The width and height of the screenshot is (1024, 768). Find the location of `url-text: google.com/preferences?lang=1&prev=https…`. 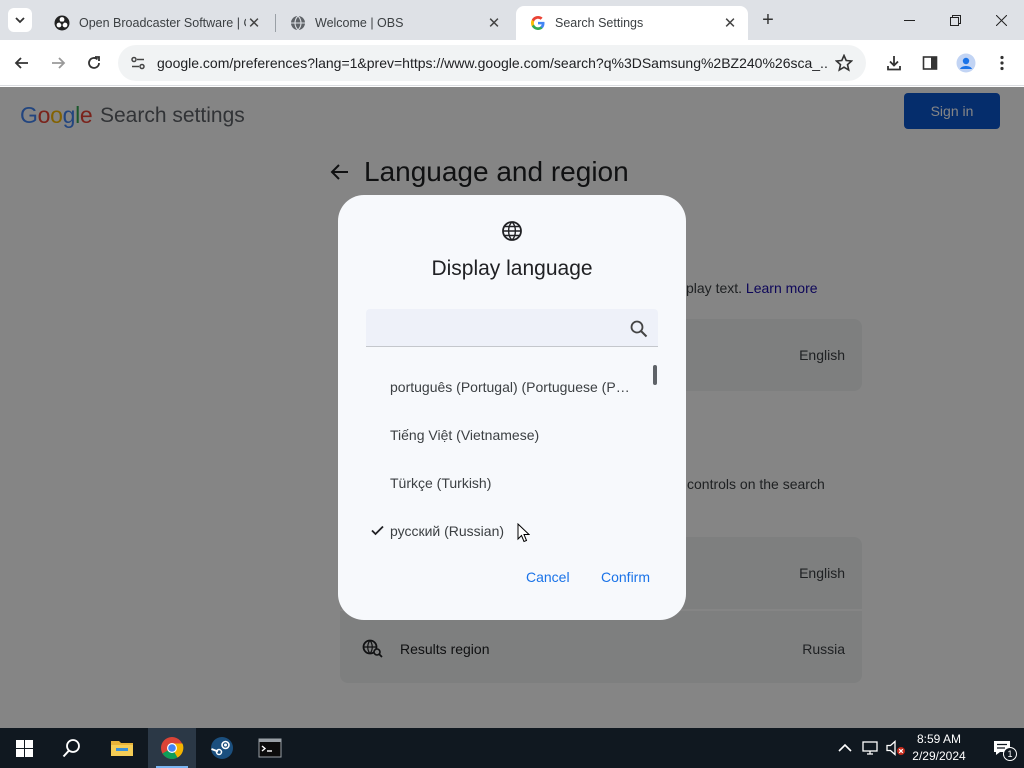

url-text: google.com/preferences?lang=1&prev=https… is located at coordinates (492, 63).